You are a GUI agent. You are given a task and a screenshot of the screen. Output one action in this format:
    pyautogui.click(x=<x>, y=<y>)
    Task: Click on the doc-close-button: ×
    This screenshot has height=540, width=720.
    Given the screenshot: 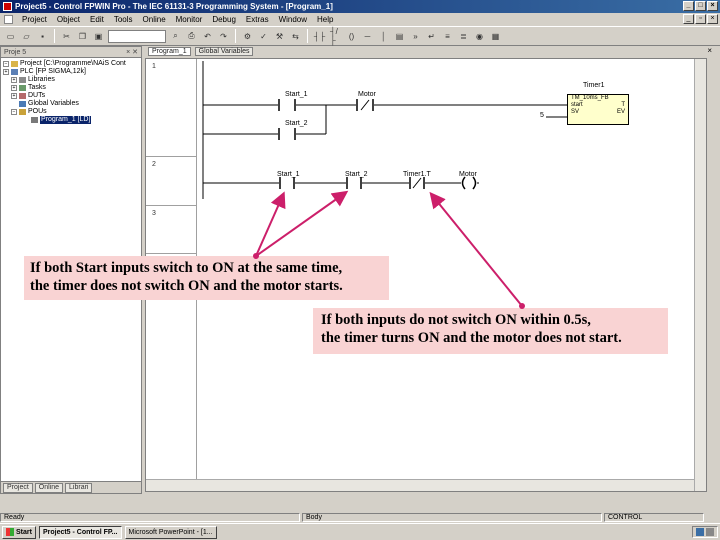 What is the action you would take?
    pyautogui.click(x=712, y=19)
    